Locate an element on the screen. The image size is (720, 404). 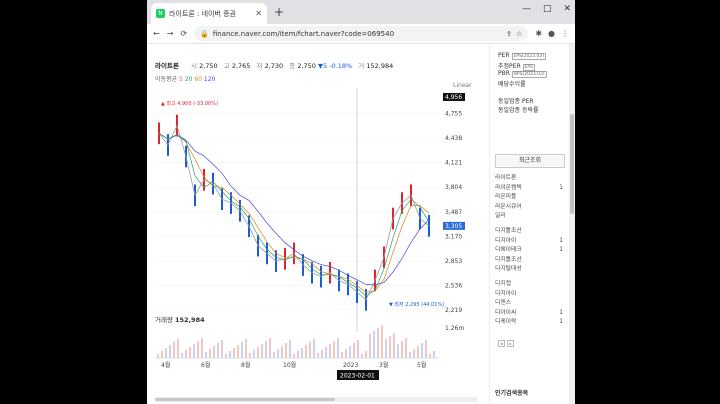
x-tick-label: 5월 is located at coordinates (421, 365).